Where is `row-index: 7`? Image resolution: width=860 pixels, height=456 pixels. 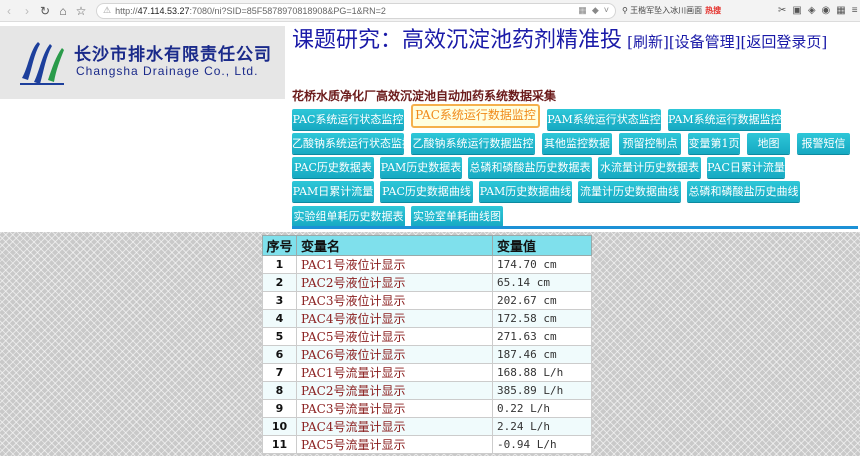
row-index: 7 is located at coordinates (279, 372).